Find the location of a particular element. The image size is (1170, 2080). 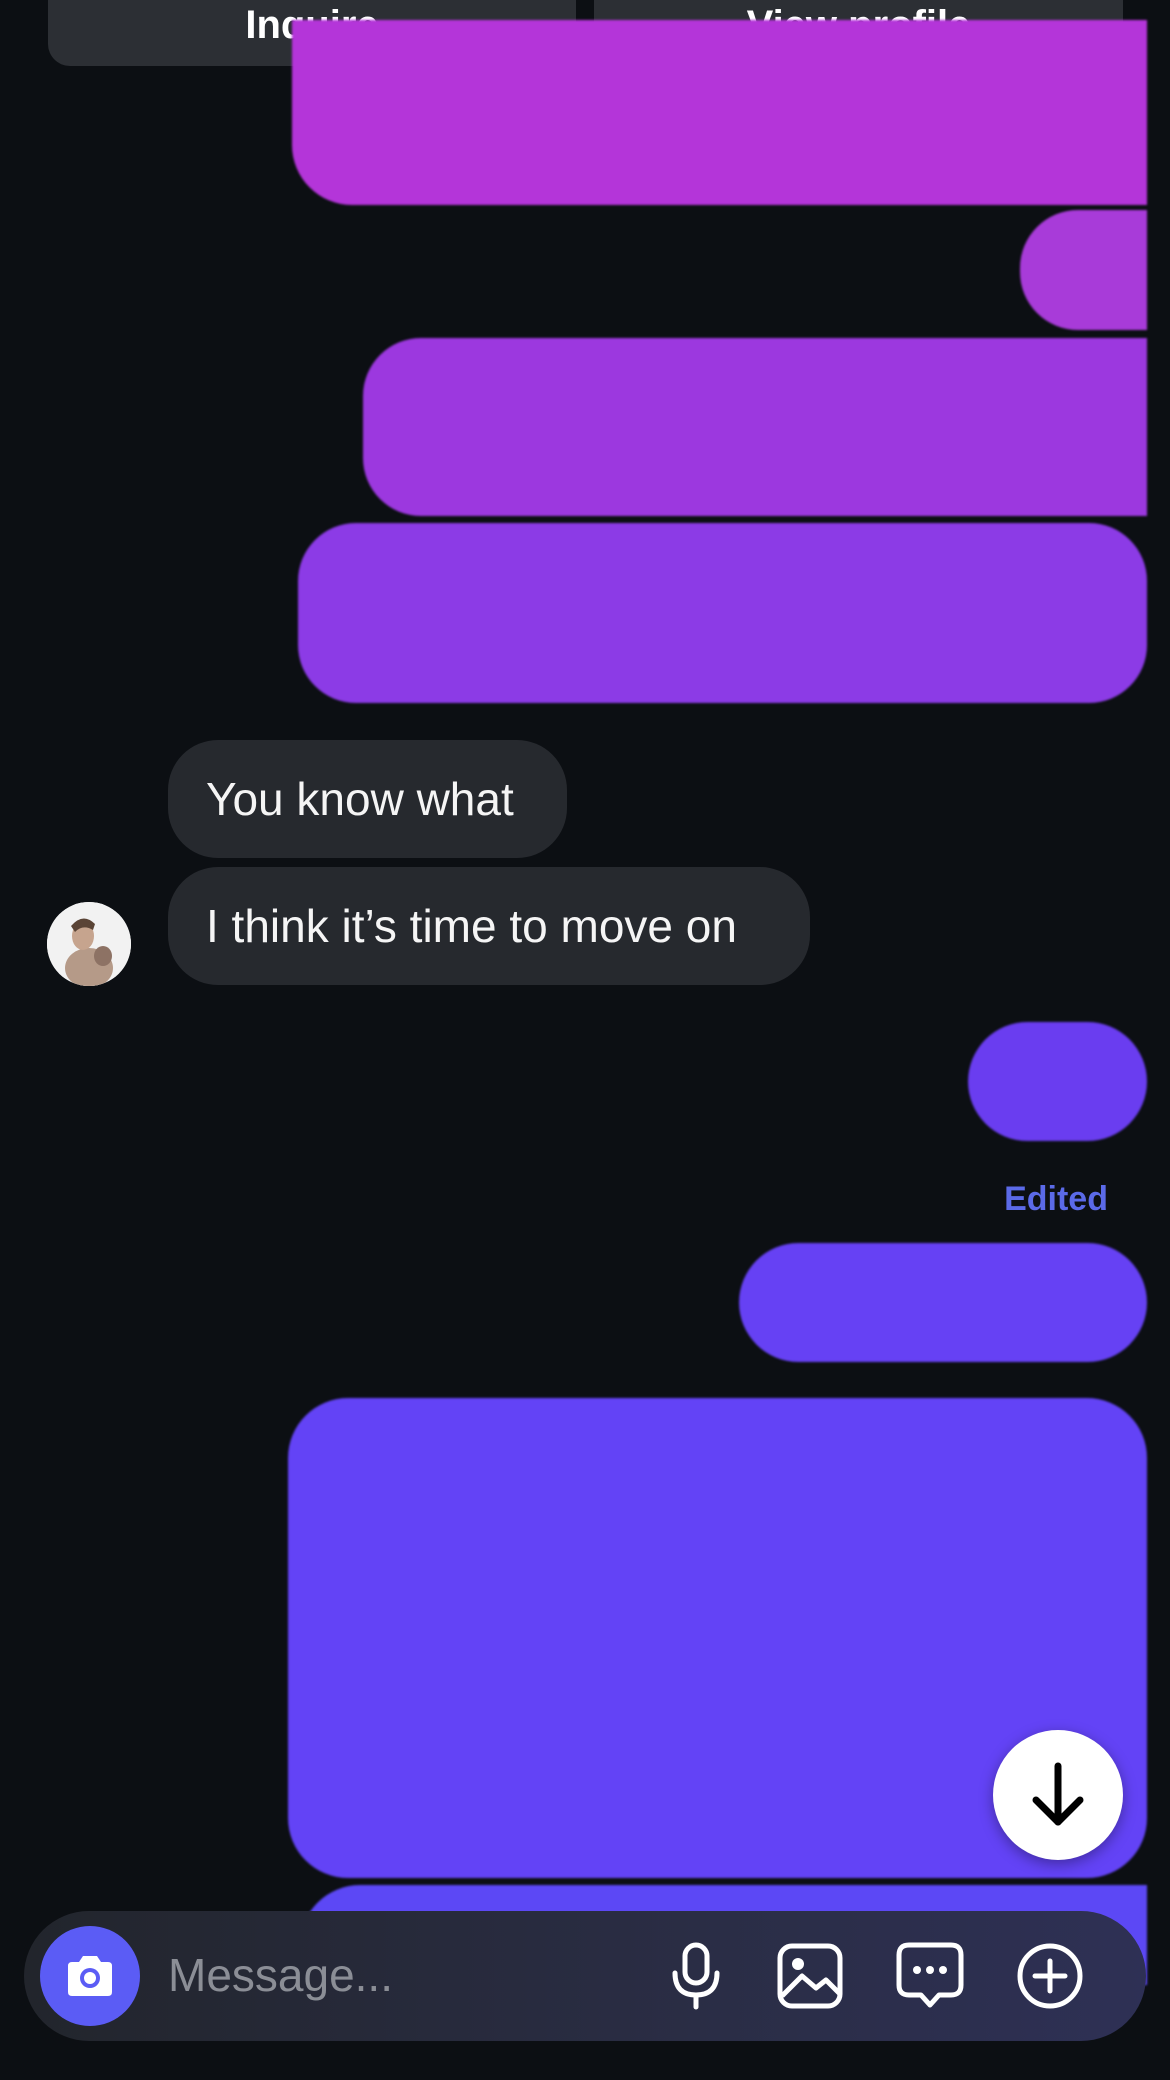

camera-icon is located at coordinates (90, 1976).